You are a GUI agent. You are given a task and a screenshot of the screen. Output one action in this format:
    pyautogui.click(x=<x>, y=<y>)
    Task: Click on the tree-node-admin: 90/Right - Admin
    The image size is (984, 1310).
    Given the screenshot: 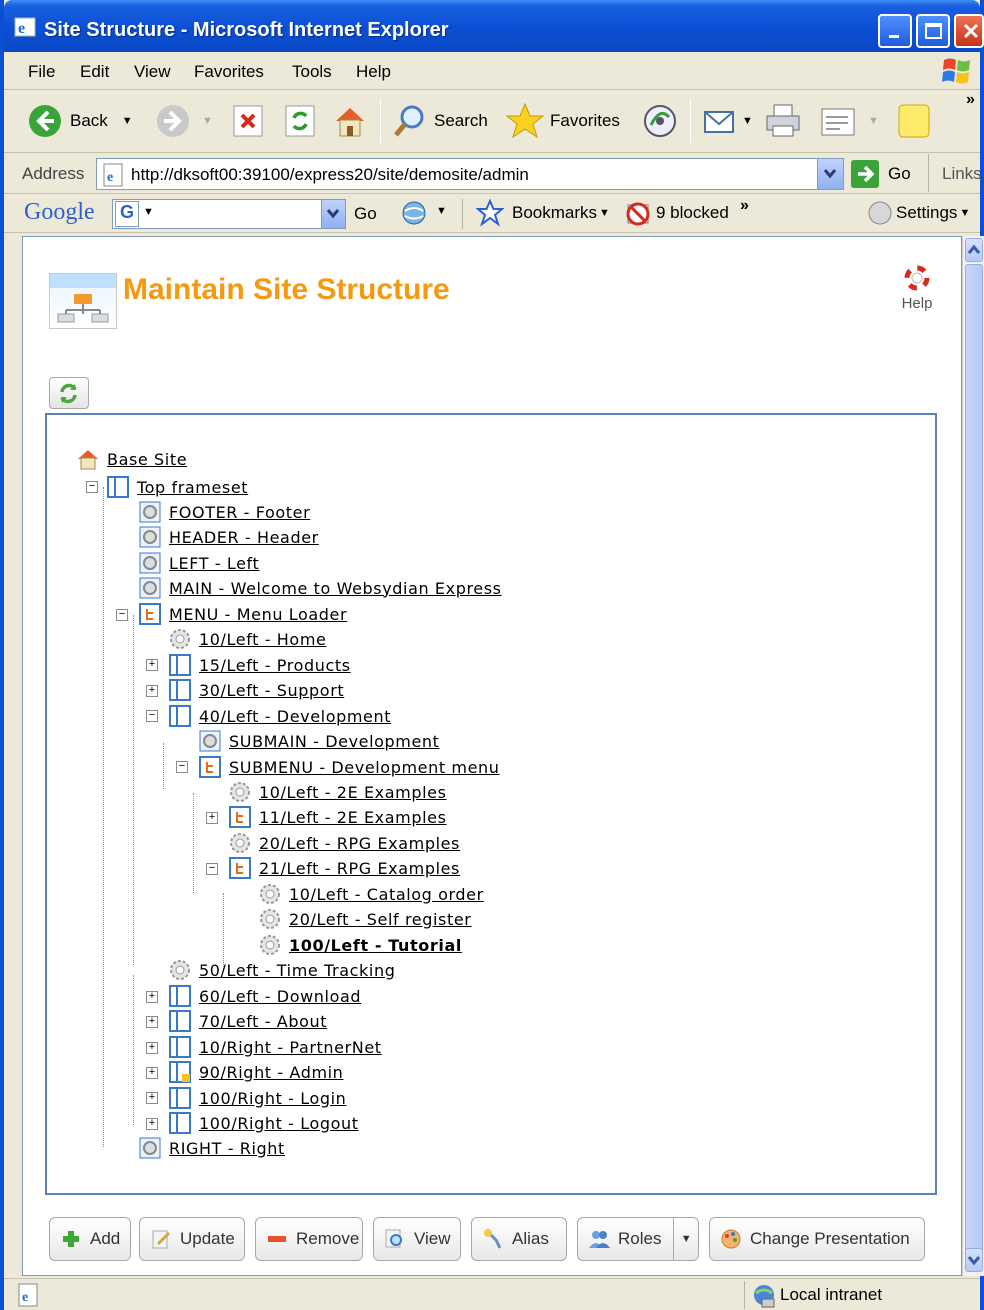 What is the action you would take?
    pyautogui.click(x=256, y=1072)
    